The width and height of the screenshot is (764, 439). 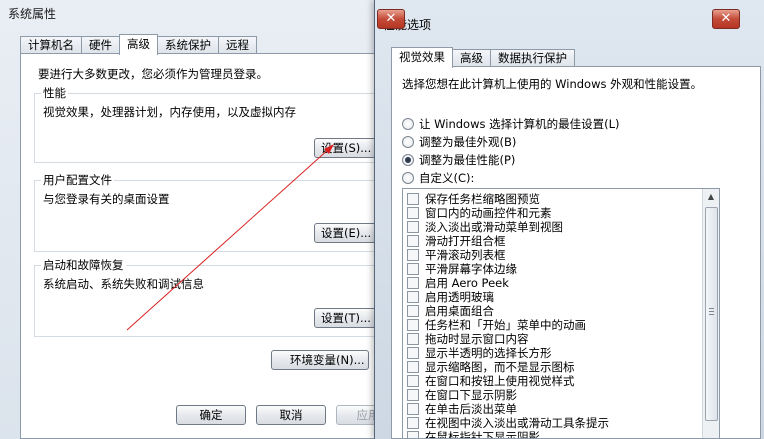 I want to click on radio-best-performance: 调整为最佳性能(P), so click(x=458, y=160).